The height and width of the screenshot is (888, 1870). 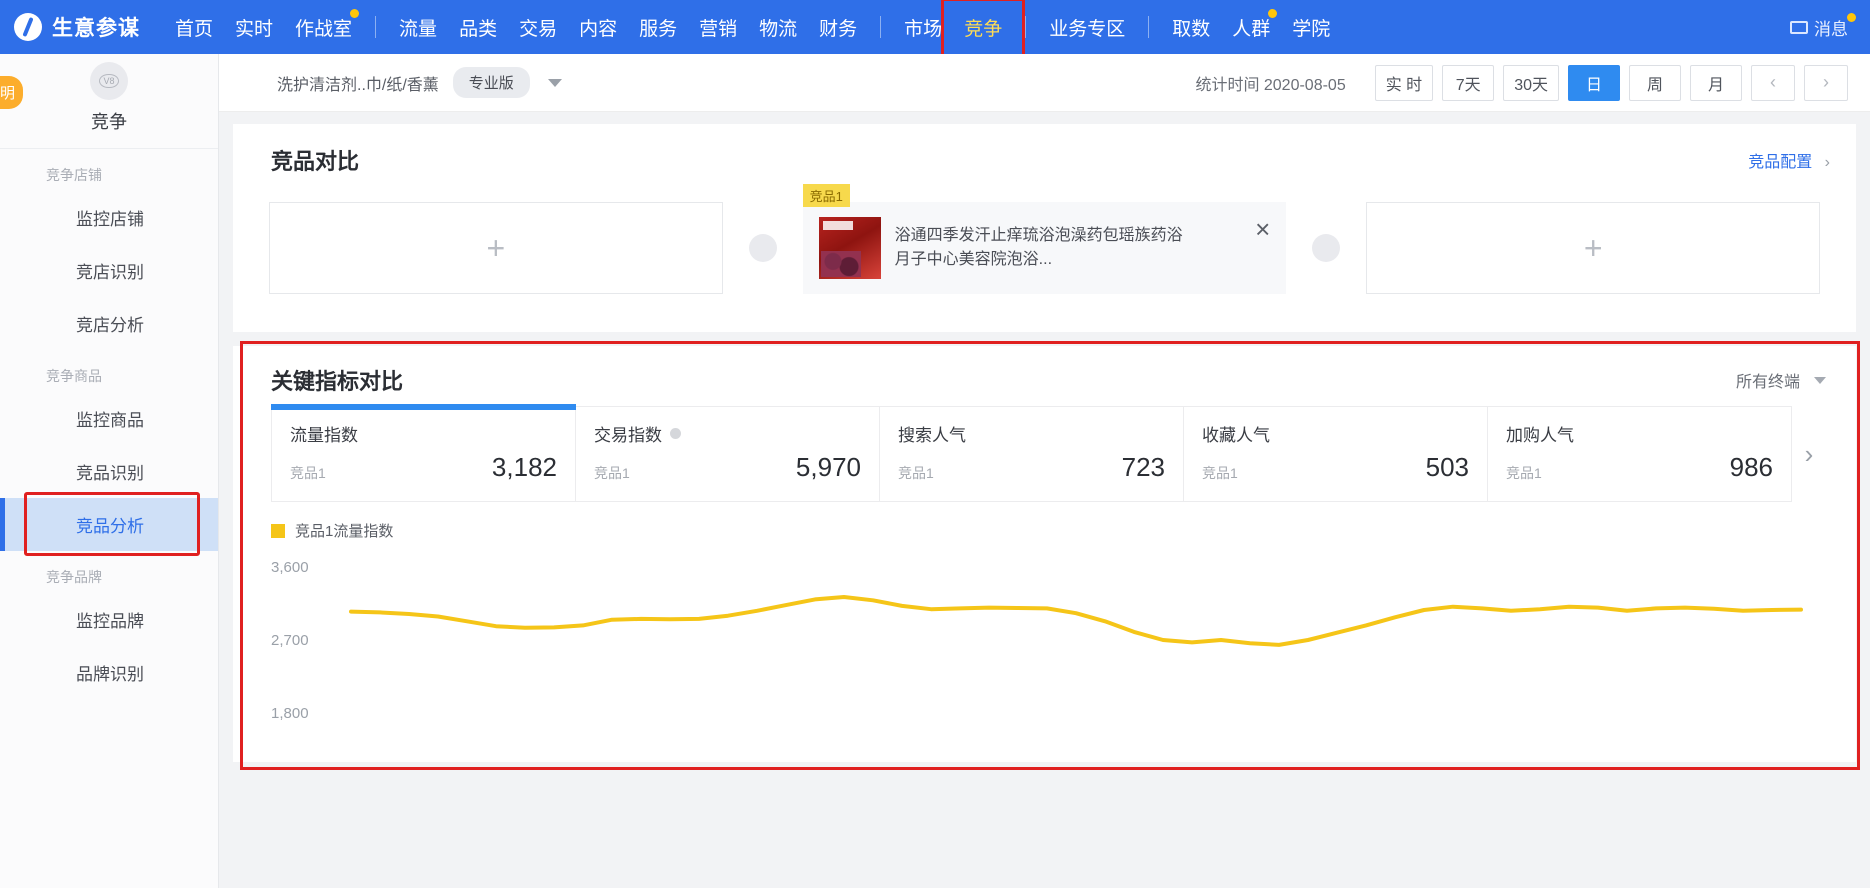 I want to click on sidebar-group-label-brands: 竞争品牌, so click(x=74, y=577).